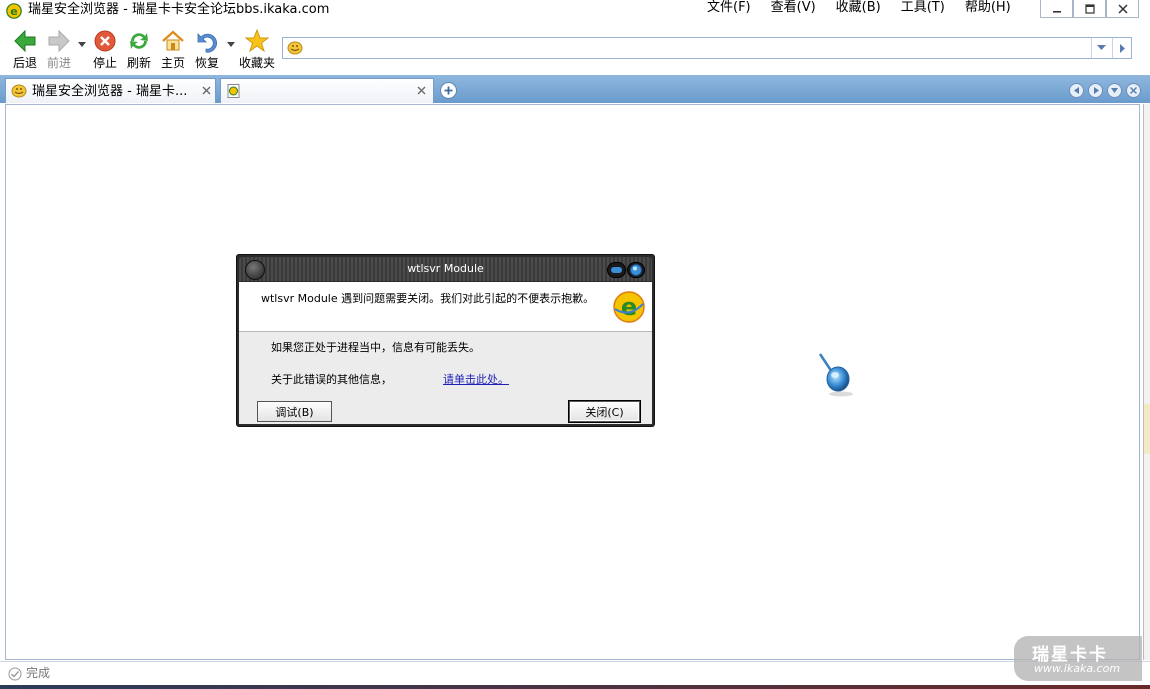 This screenshot has height=689, width=1150. Describe the element at coordinates (105, 41) in the screenshot. I see `stop-icon` at that location.